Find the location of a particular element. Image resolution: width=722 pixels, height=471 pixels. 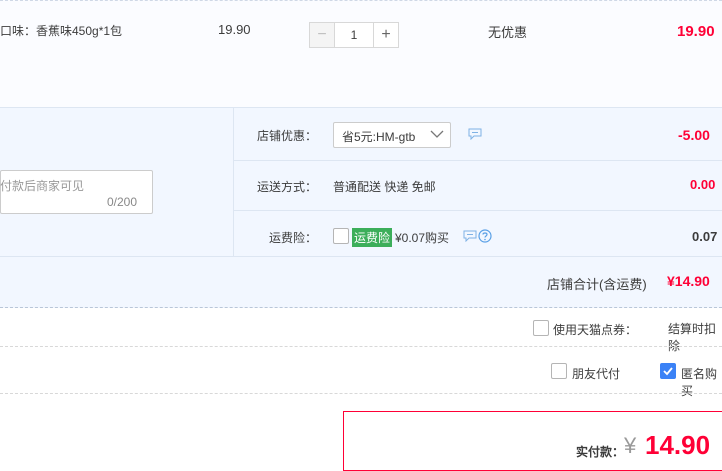

shop-total-amount: ¥14.90 is located at coordinates (688, 281).